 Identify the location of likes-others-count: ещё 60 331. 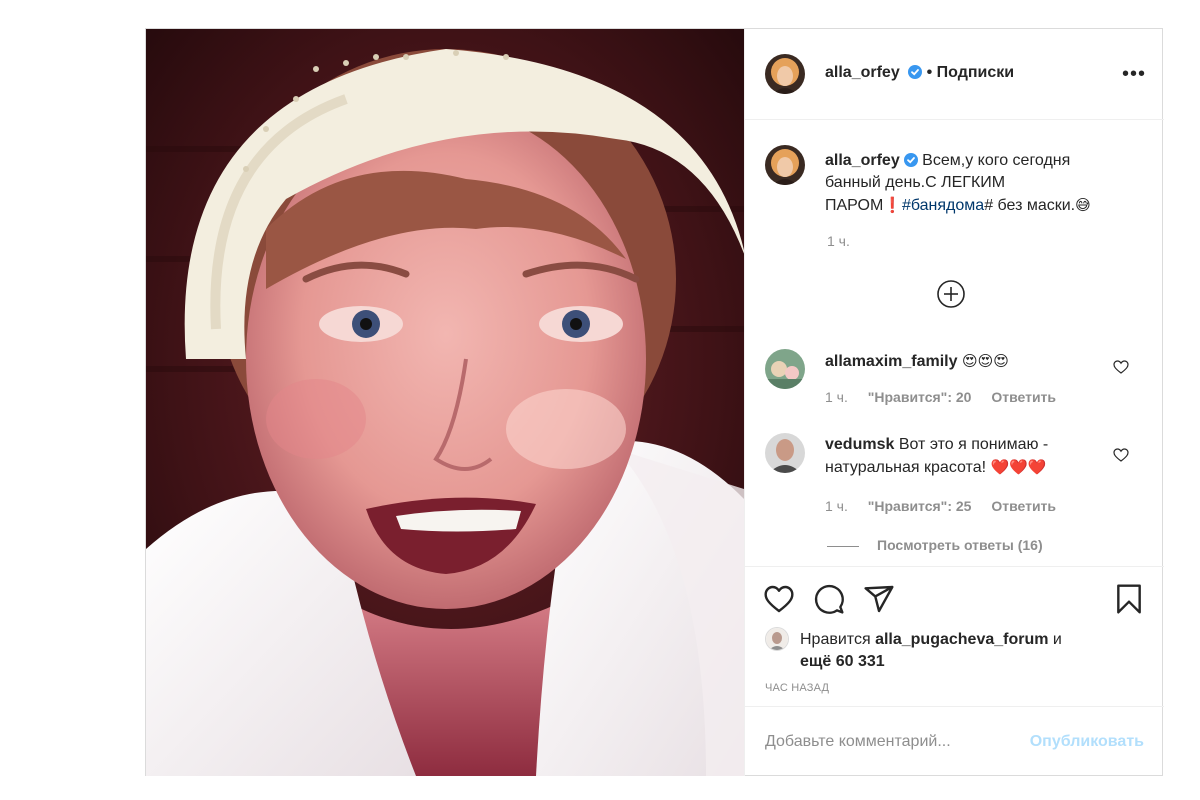
(842, 661).